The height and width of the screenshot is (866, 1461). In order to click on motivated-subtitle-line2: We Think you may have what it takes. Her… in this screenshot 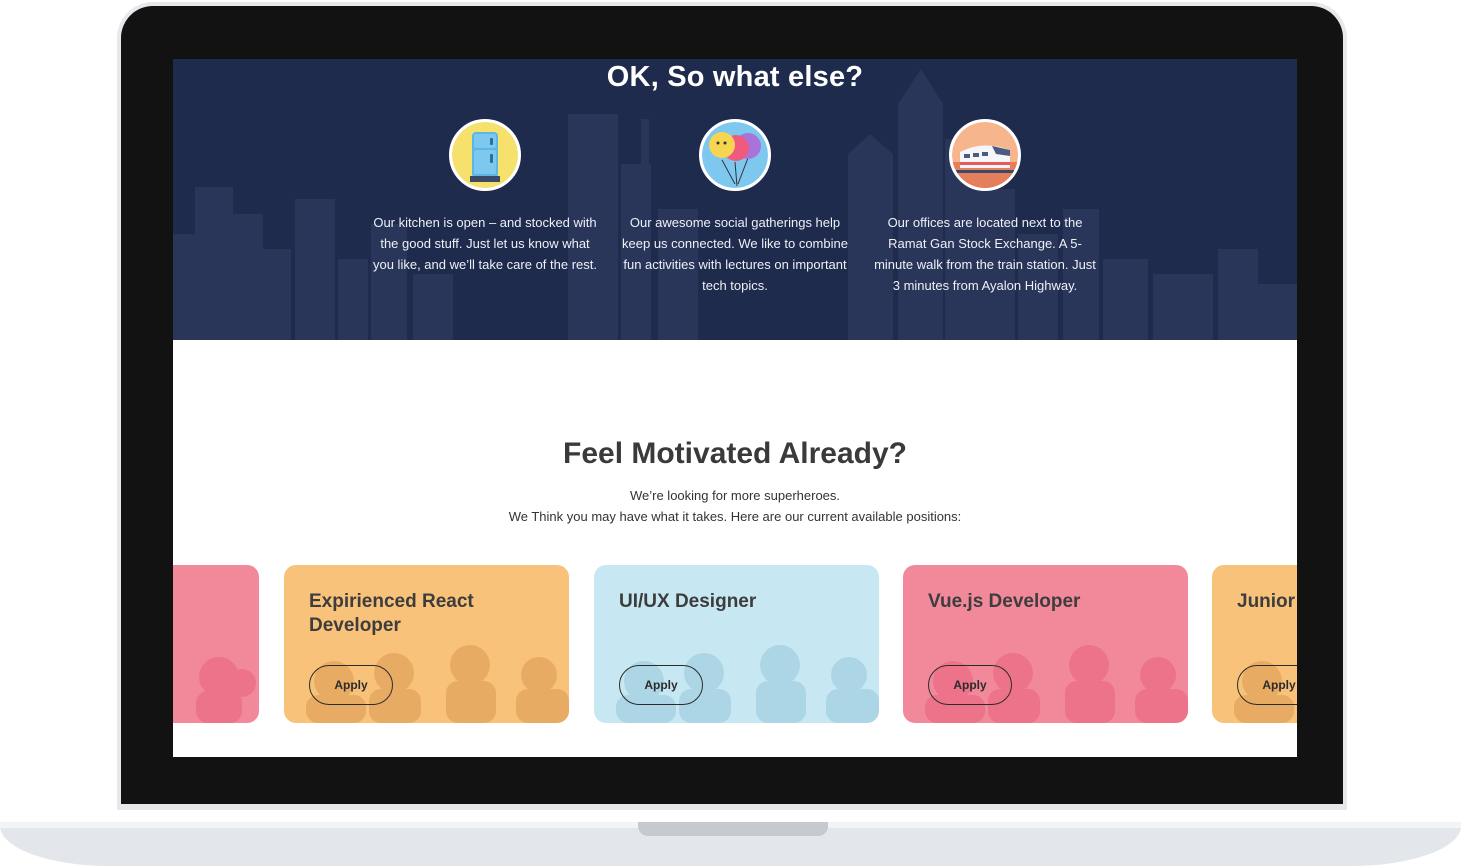, I will do `click(735, 516)`.